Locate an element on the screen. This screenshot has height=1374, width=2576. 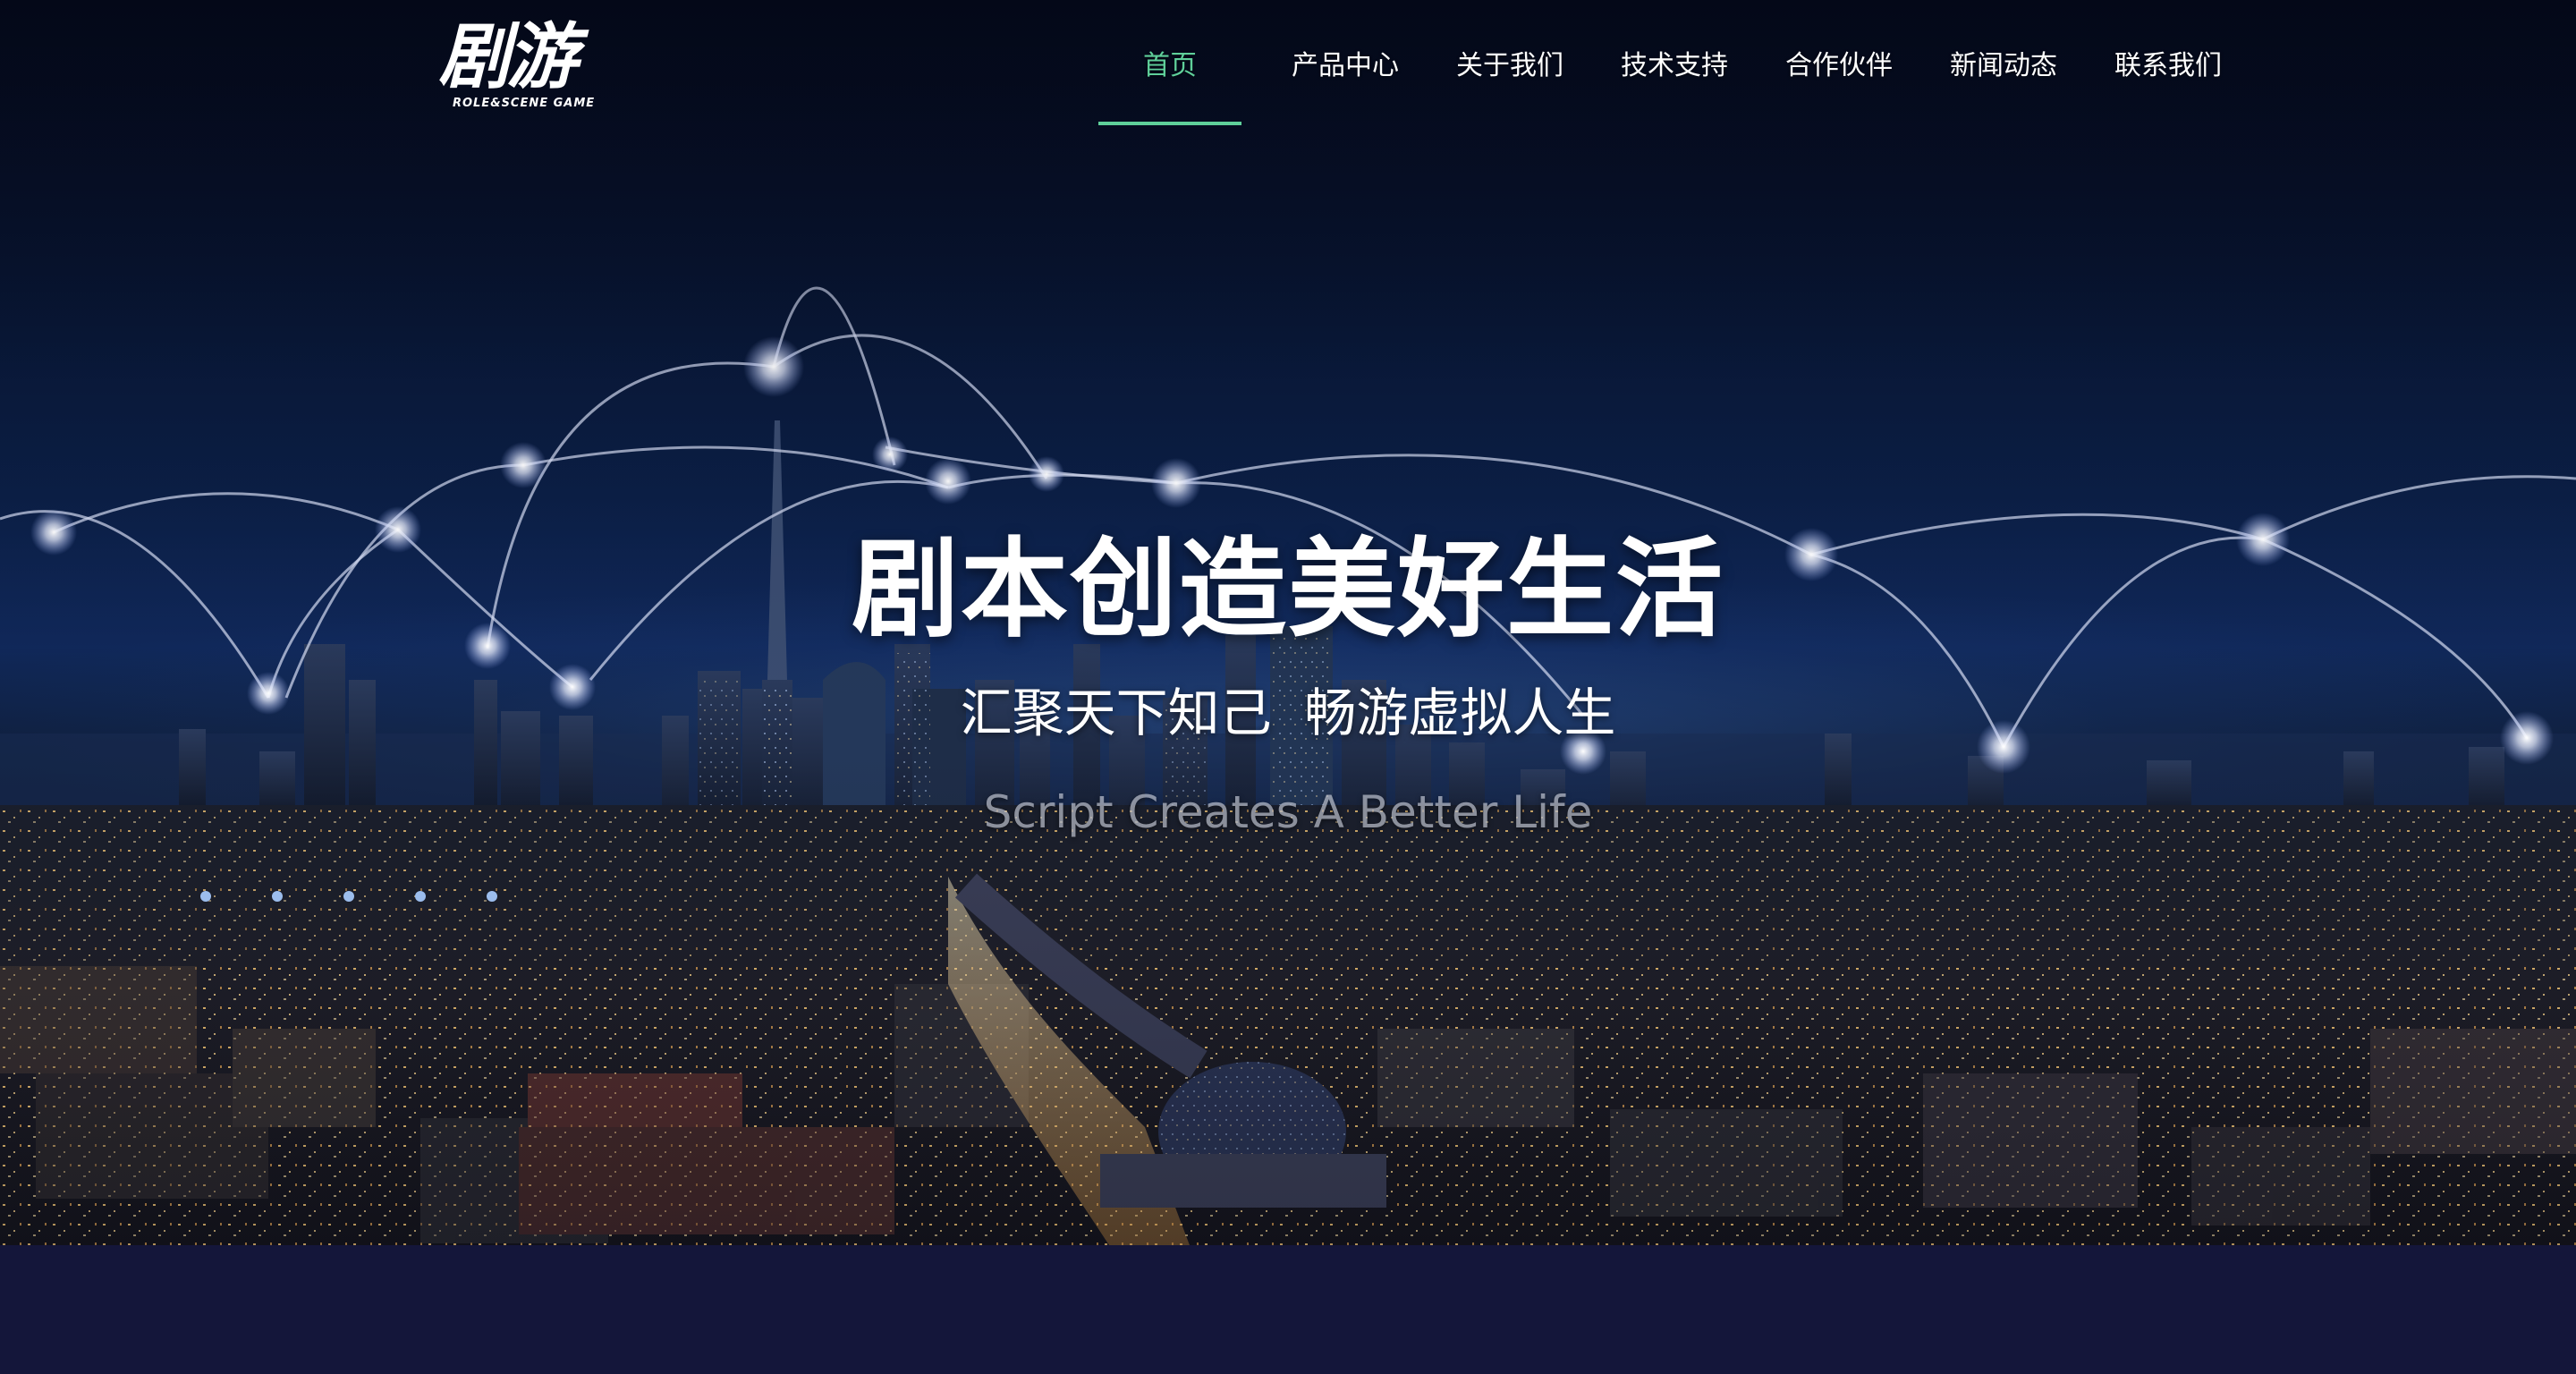
main-nav: 首页 产品中心 关于我们 技术支持 合作伙伴 新闻动态 联系我们 is located at coordinates (1660, 62).